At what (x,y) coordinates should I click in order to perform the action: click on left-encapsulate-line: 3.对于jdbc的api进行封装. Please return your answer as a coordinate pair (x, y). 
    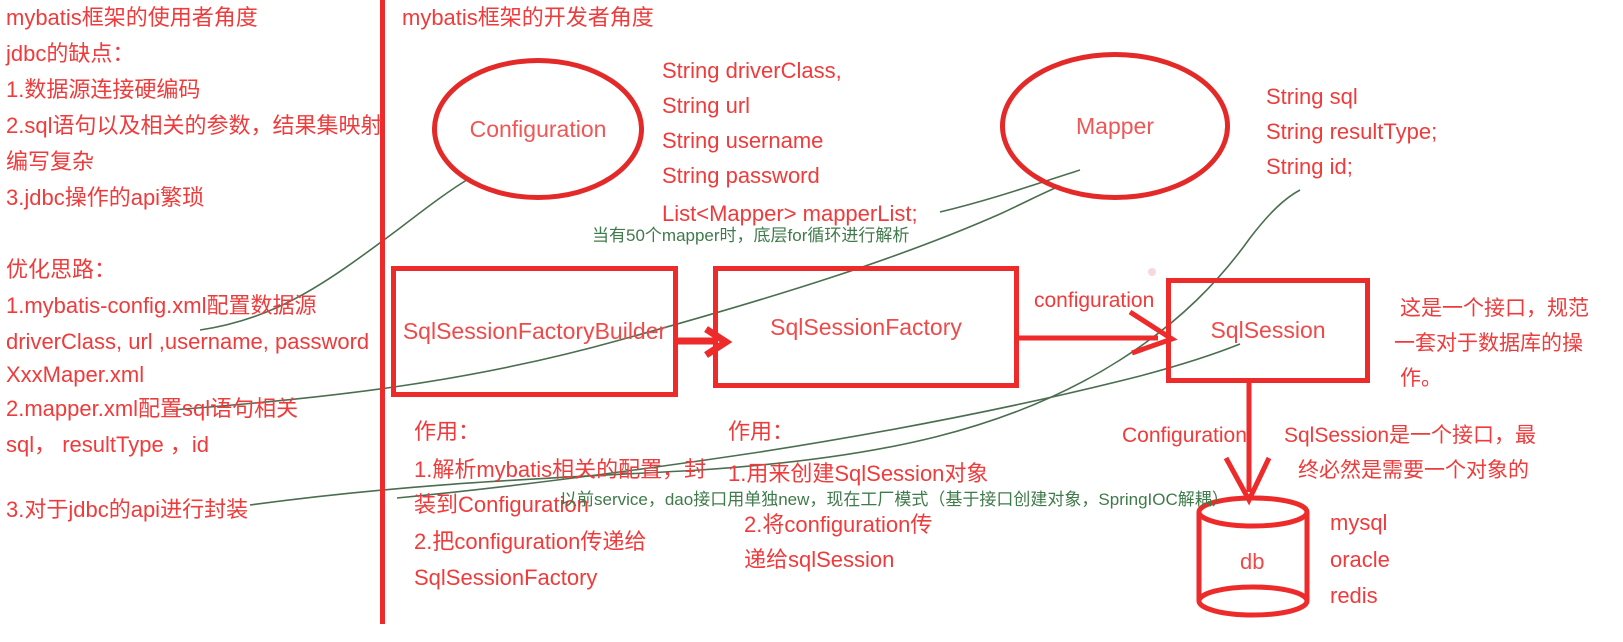
    Looking at the image, I should click on (127, 509).